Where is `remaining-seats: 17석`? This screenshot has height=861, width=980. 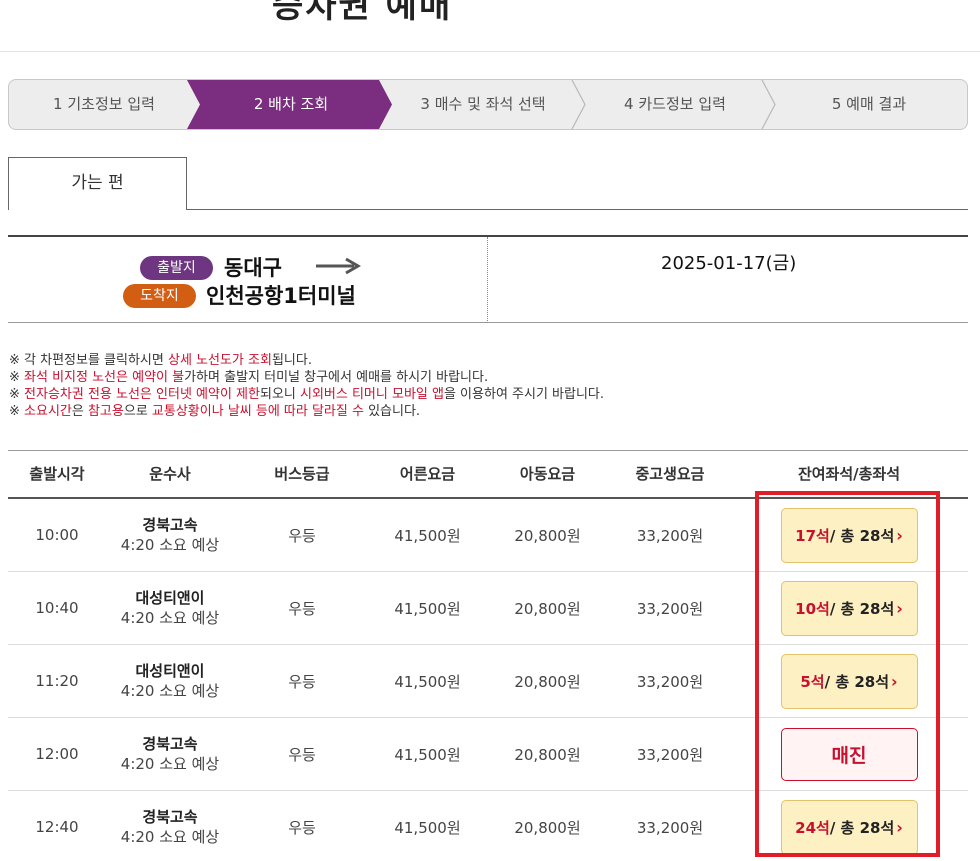
remaining-seats: 17석 is located at coordinates (812, 535).